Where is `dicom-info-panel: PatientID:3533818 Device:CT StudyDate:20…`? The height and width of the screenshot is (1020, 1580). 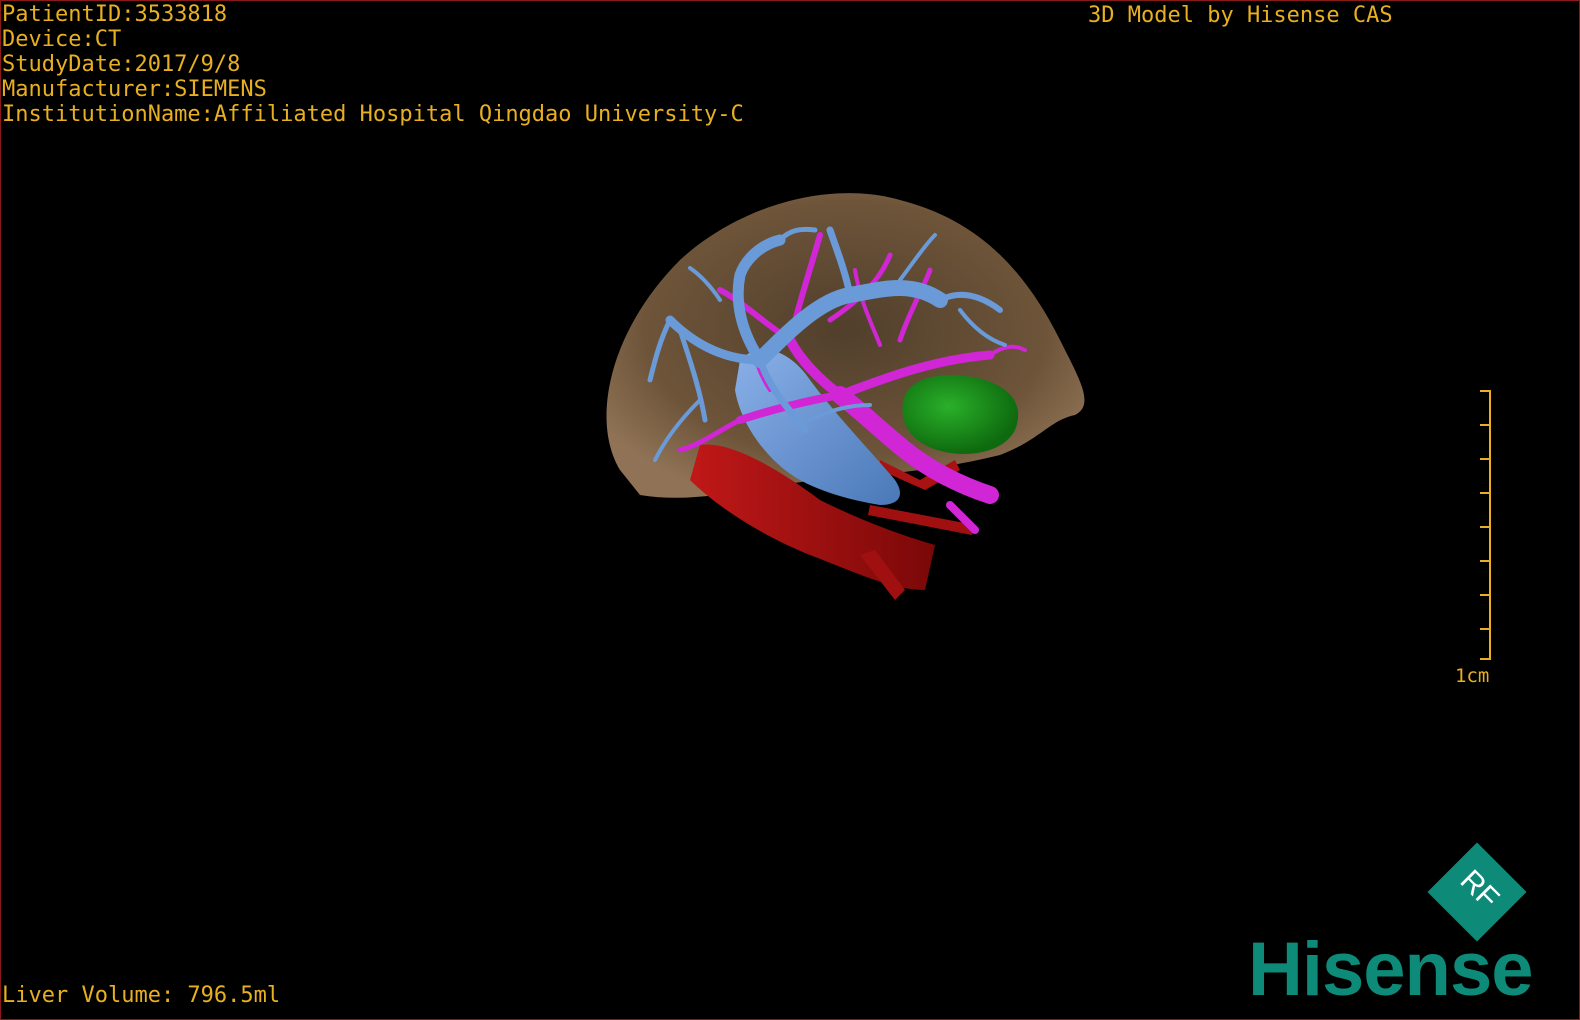
dicom-info-panel: PatientID:3533818 Device:CT StudyDate:20… is located at coordinates (373, 64).